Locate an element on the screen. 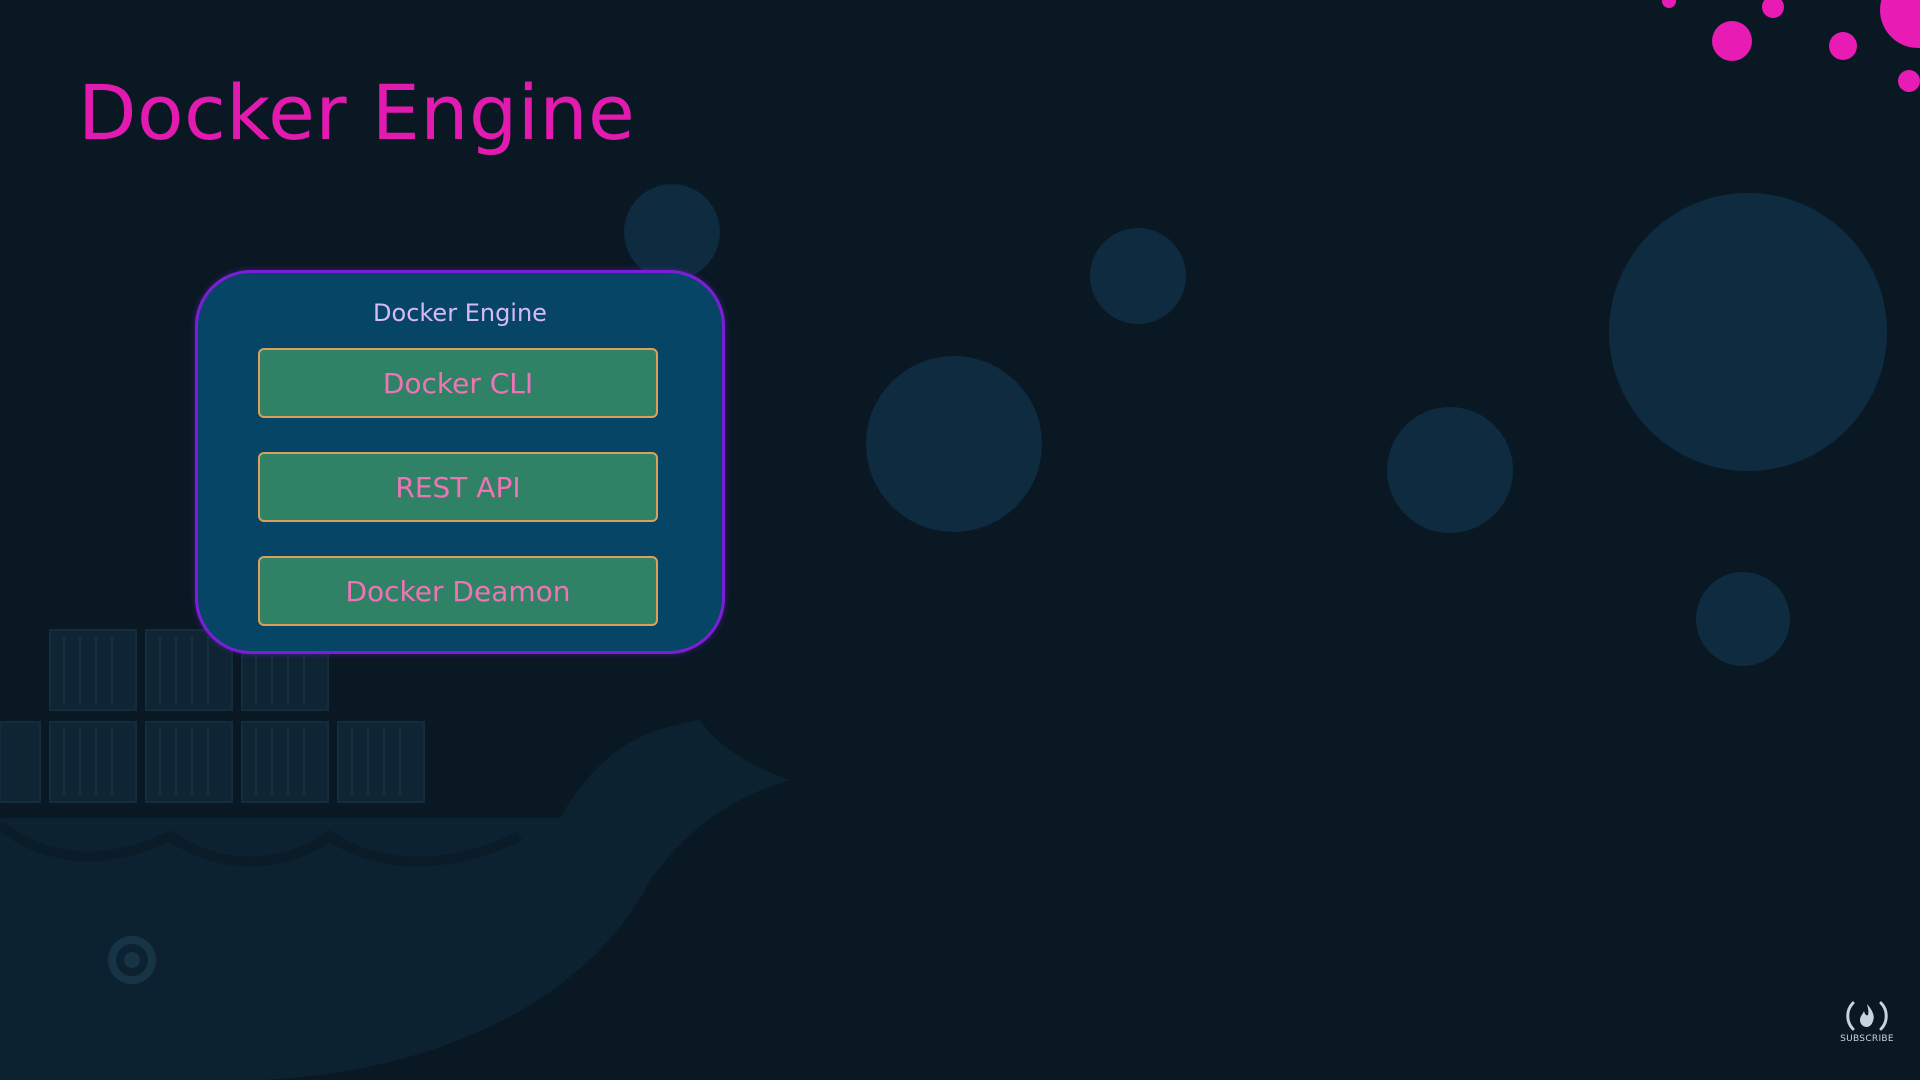 Image resolution: width=1920 pixels, height=1080 pixels. docker-engine-label: Docker Engine is located at coordinates (460, 313).